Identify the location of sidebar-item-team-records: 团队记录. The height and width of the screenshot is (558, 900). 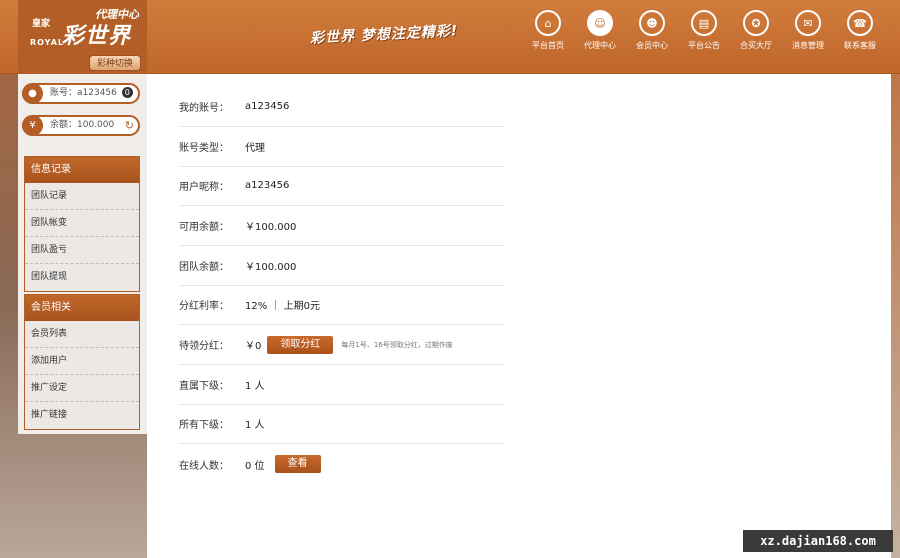
(82, 196).